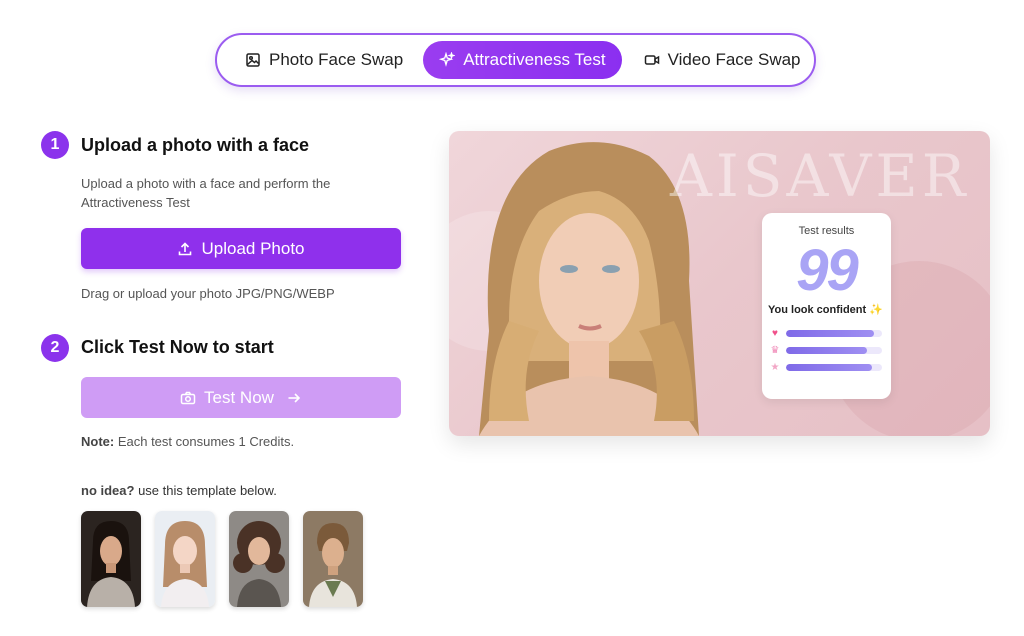 Image resolution: width=1024 pixels, height=636 pixels. I want to click on test-now-button: Test Now, so click(241, 397).